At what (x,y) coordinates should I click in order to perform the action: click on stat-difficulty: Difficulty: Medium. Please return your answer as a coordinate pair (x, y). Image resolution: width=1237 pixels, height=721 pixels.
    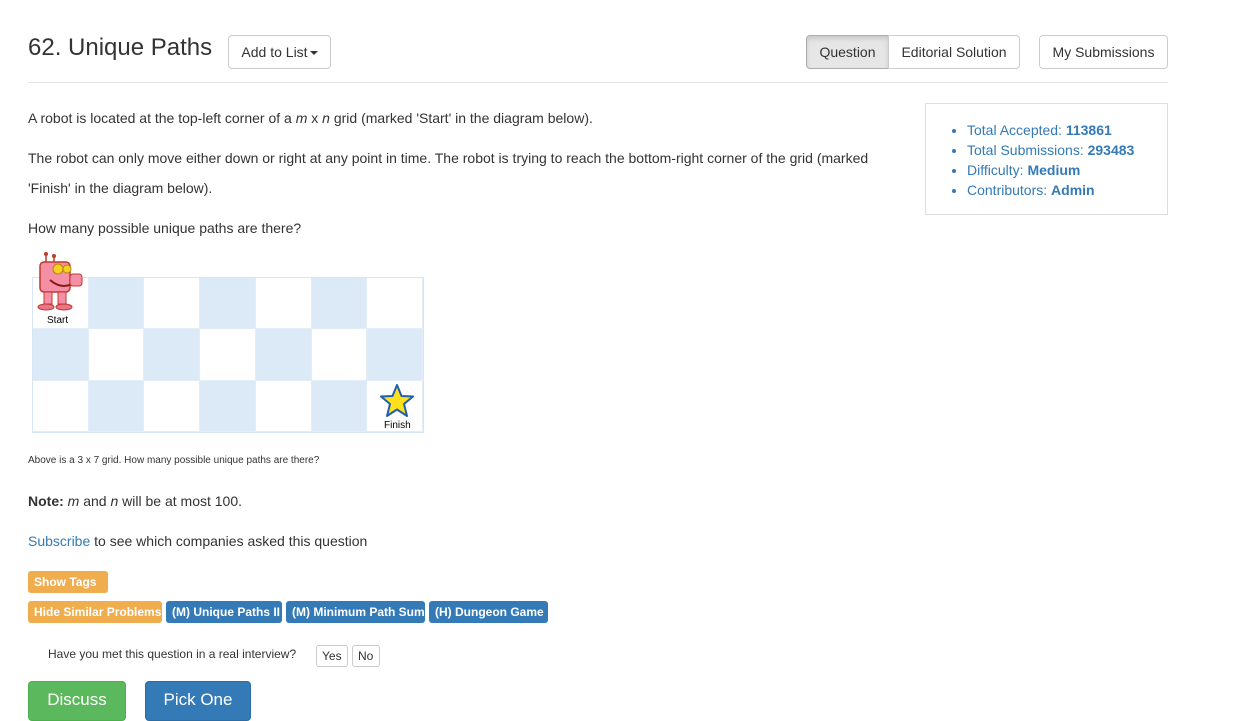
    Looking at the image, I should click on (1050, 170).